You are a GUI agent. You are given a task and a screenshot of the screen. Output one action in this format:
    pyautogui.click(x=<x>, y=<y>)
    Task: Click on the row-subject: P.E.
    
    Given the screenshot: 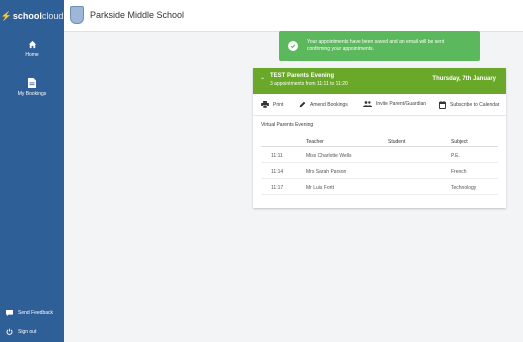 What is the action you would take?
    pyautogui.click(x=455, y=156)
    